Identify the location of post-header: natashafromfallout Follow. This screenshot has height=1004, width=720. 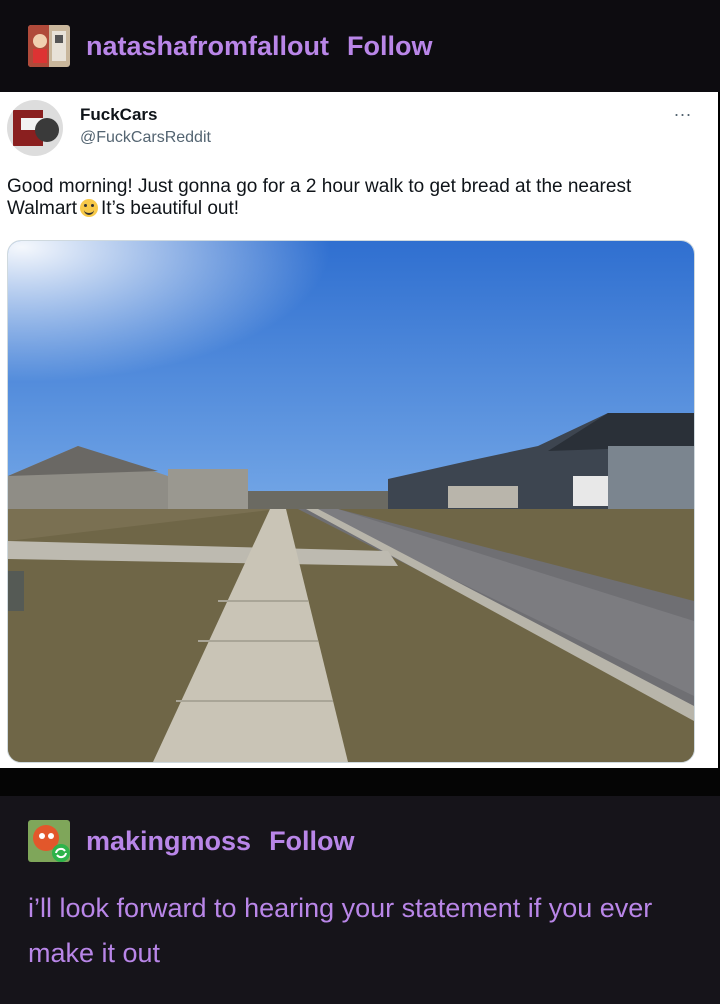
(360, 46).